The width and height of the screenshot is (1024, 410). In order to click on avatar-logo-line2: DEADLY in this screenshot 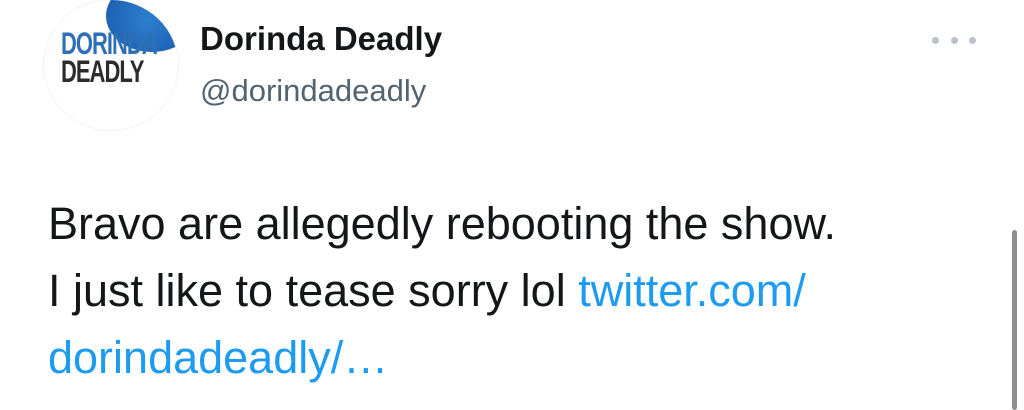, I will do `click(102, 71)`.